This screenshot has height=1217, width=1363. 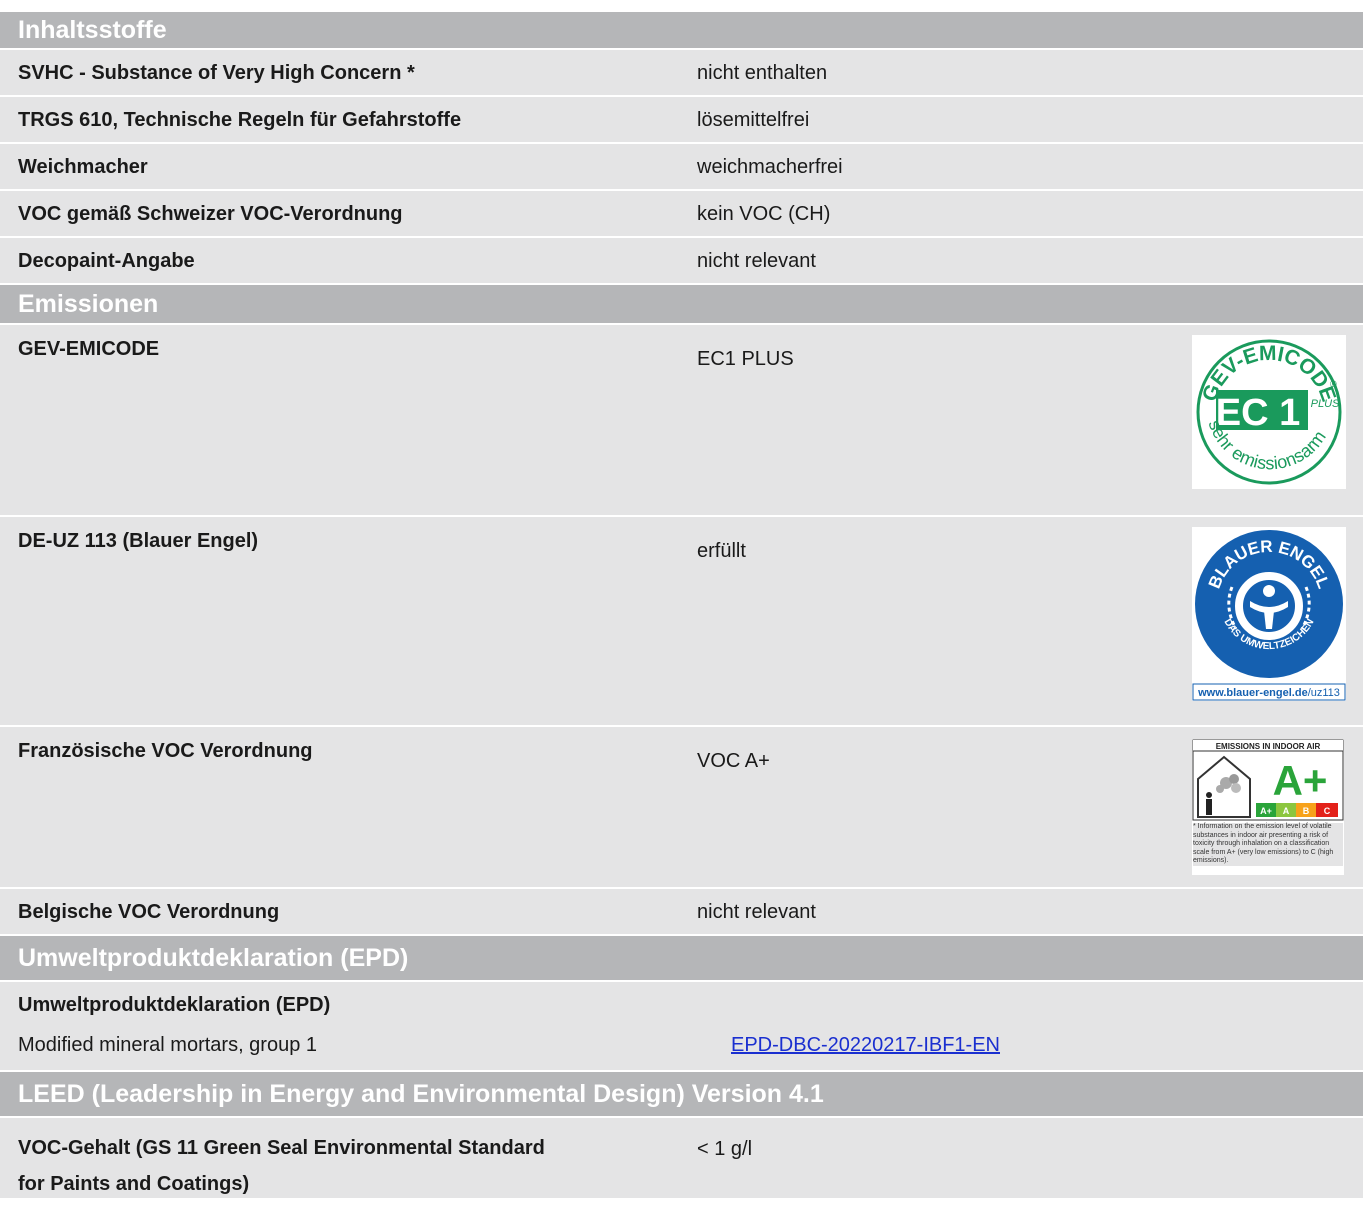 What do you see at coordinates (745, 359) in the screenshot?
I see `row-value: EC1 PLUS` at bounding box center [745, 359].